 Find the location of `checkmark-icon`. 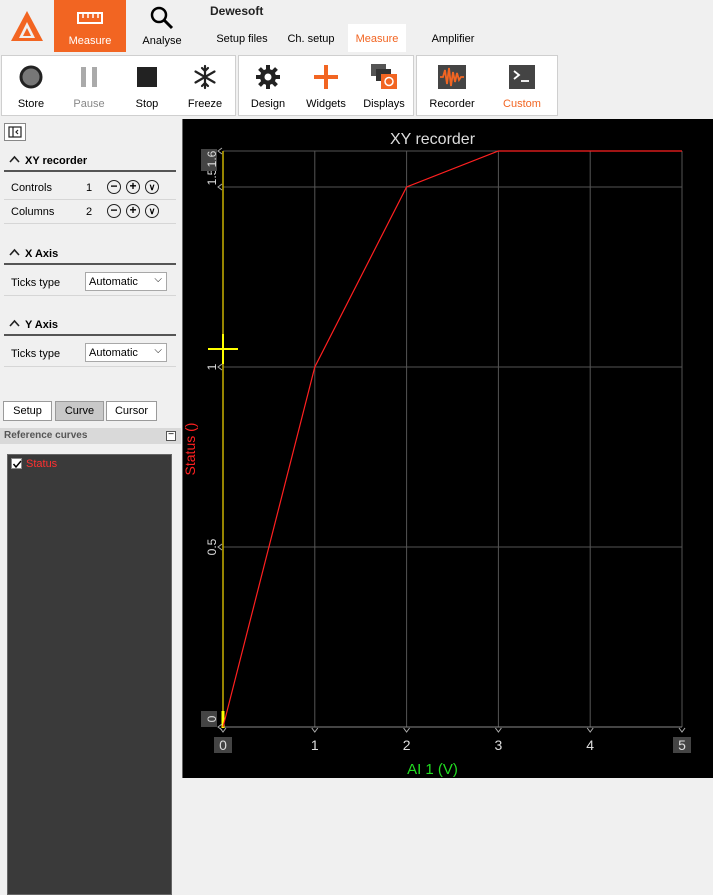

checkmark-icon is located at coordinates (17, 464).